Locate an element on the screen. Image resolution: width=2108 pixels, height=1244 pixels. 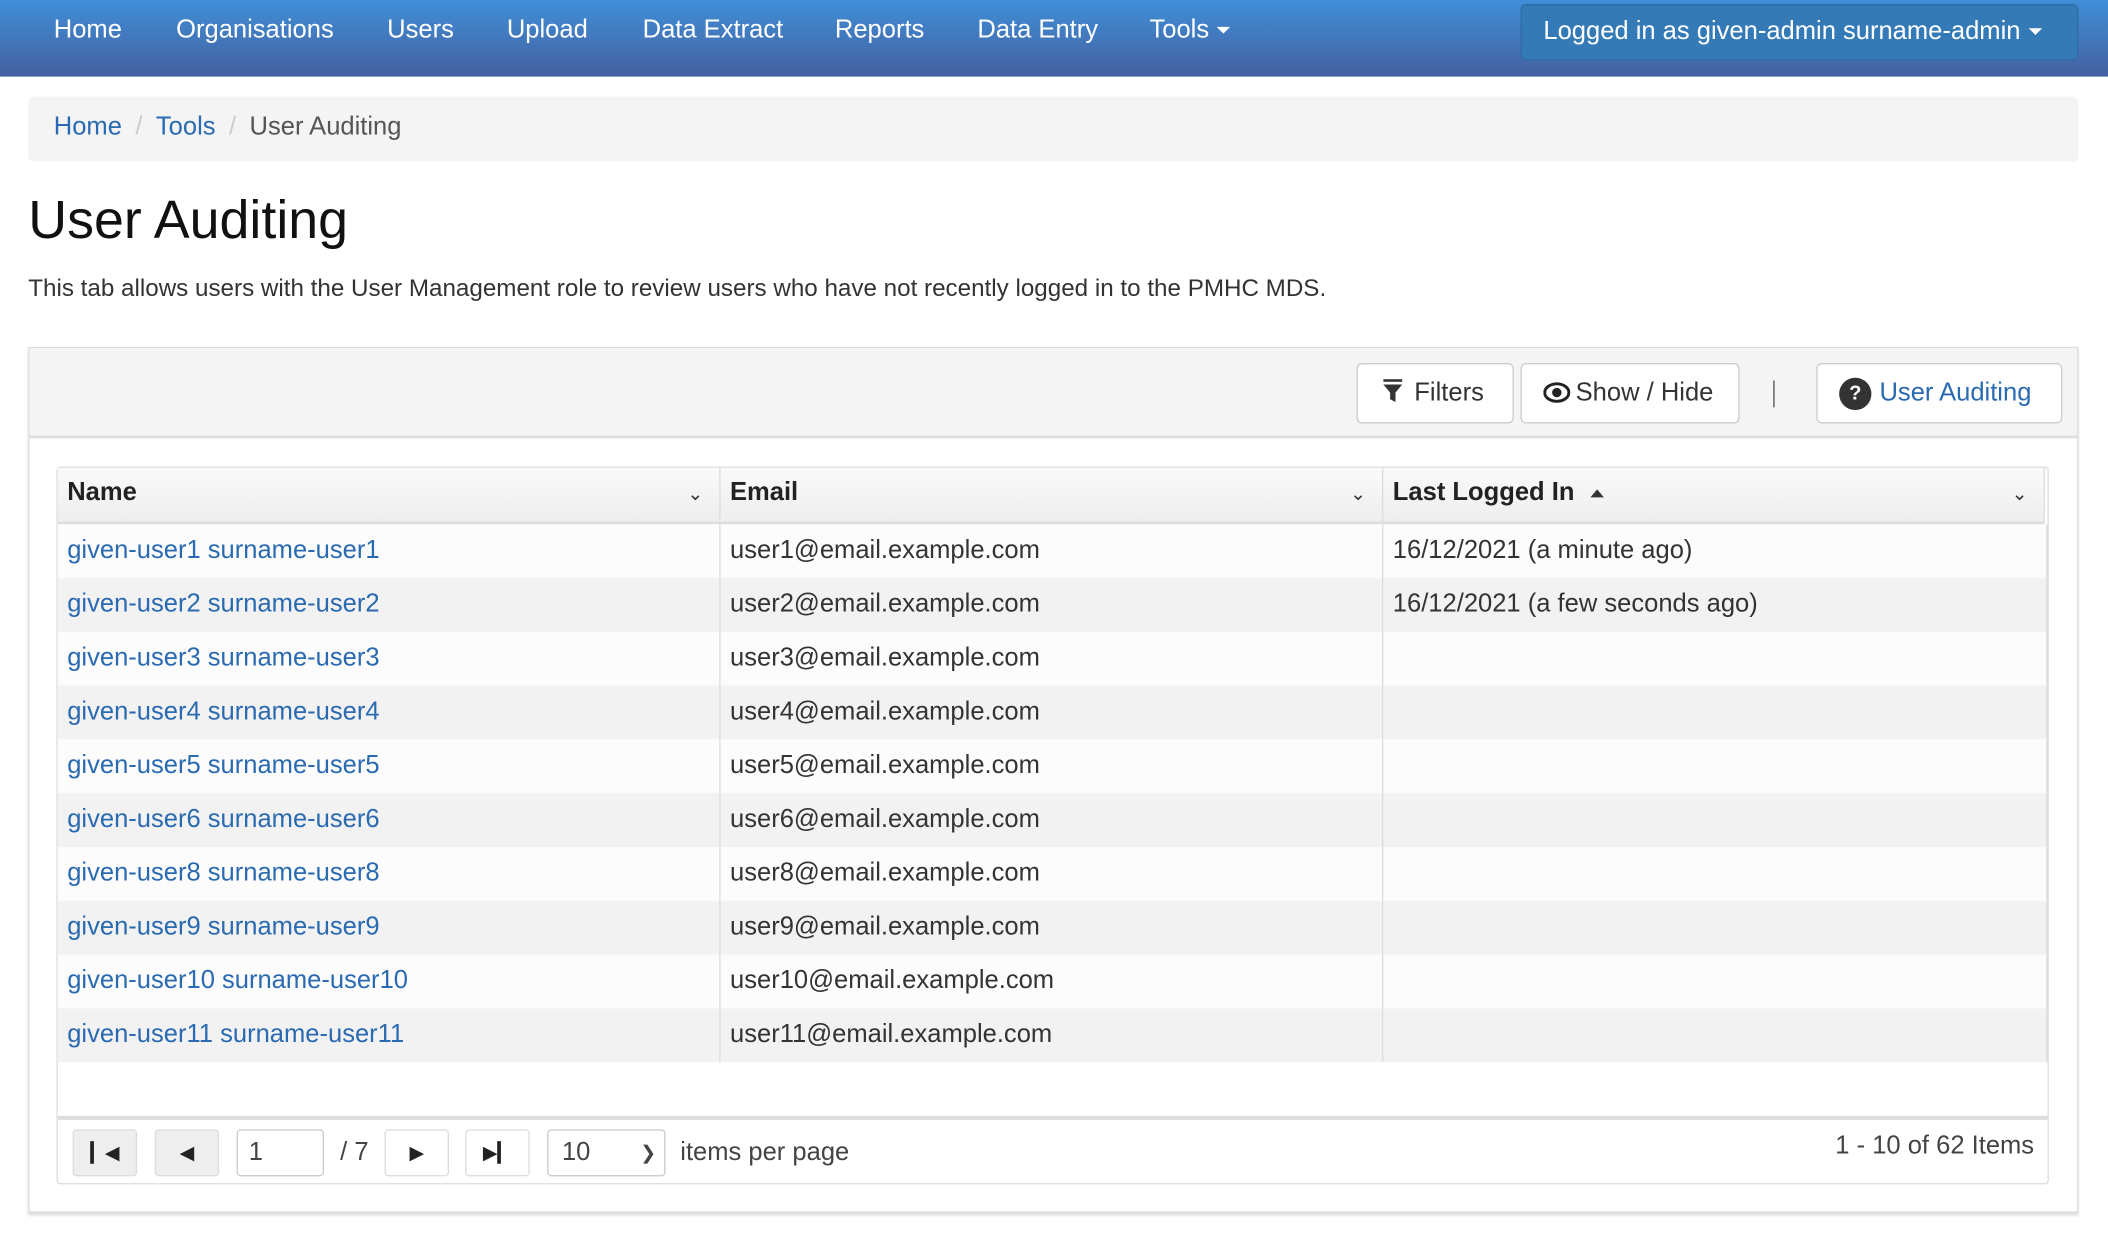
cell-name: given-user5 surname-user5 is located at coordinates (389, 766).